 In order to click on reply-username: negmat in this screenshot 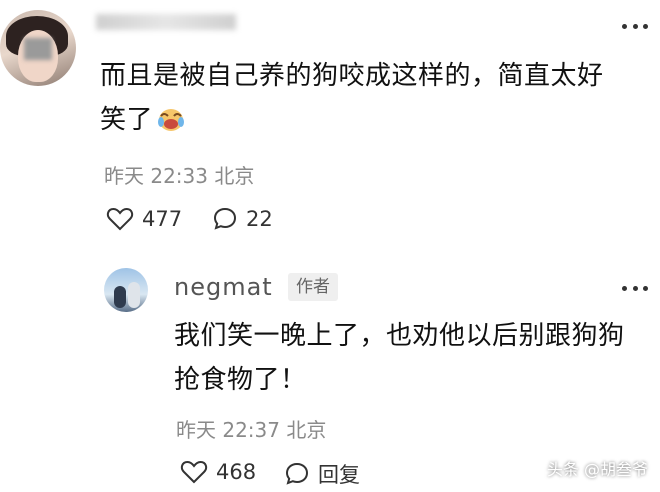, I will do `click(223, 287)`.